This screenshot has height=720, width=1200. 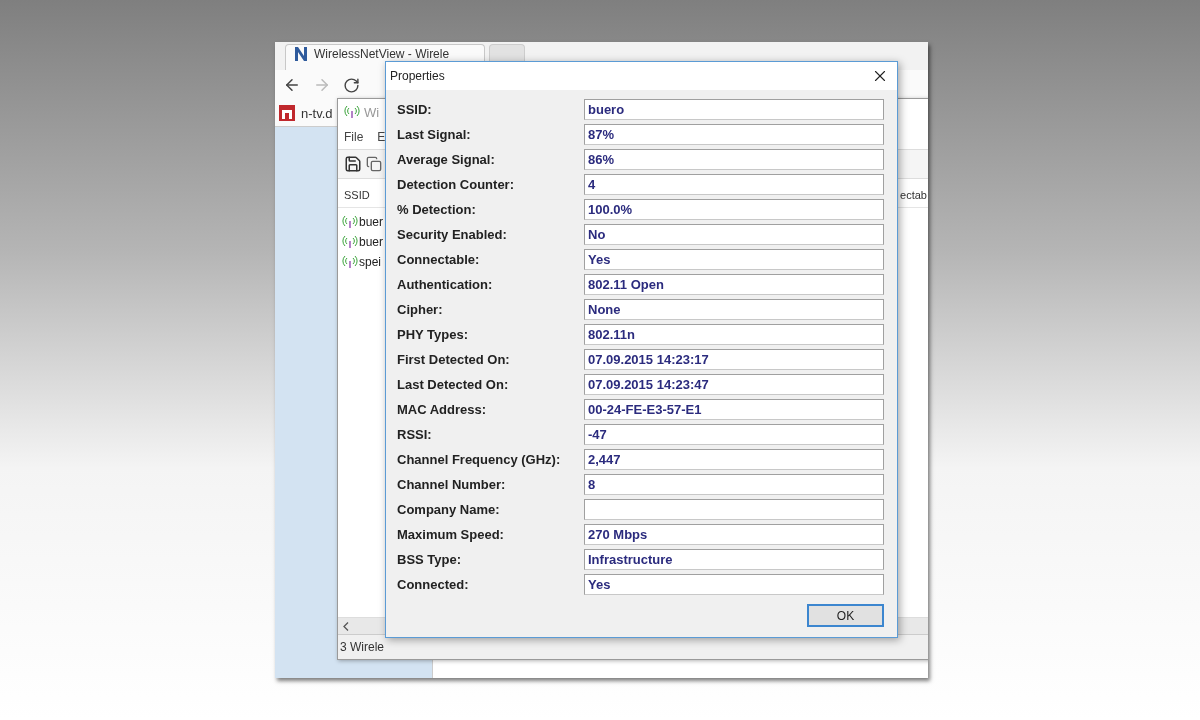 What do you see at coordinates (734, 334) in the screenshot?
I see `value-field: 802.11n` at bounding box center [734, 334].